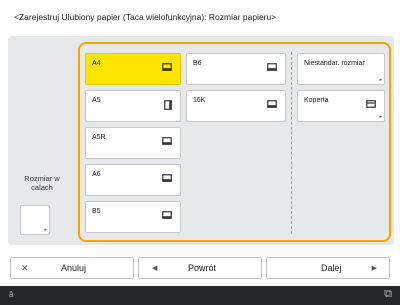 This screenshot has height=305, width=400. I want to click on paper-size-label: A5, so click(96, 100).